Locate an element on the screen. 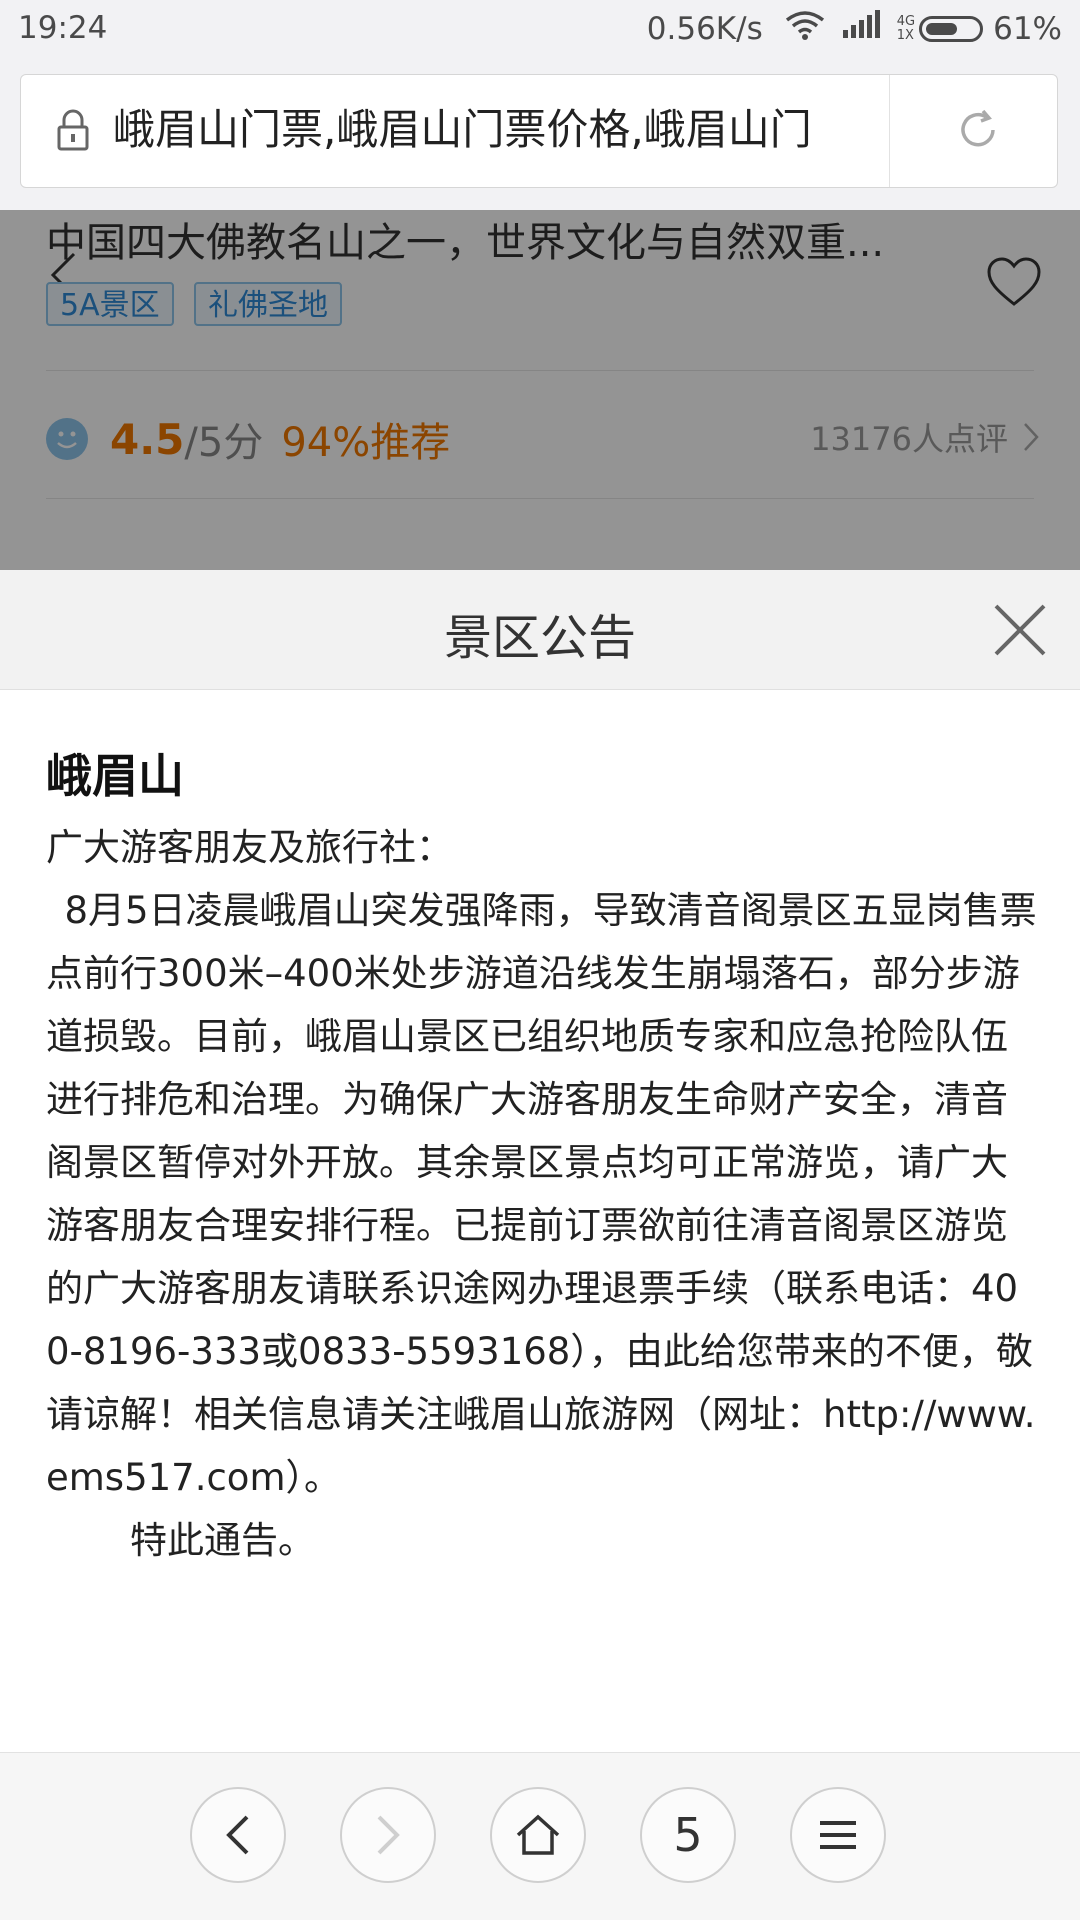  chevron-left-icon is located at coordinates (237, 1835).